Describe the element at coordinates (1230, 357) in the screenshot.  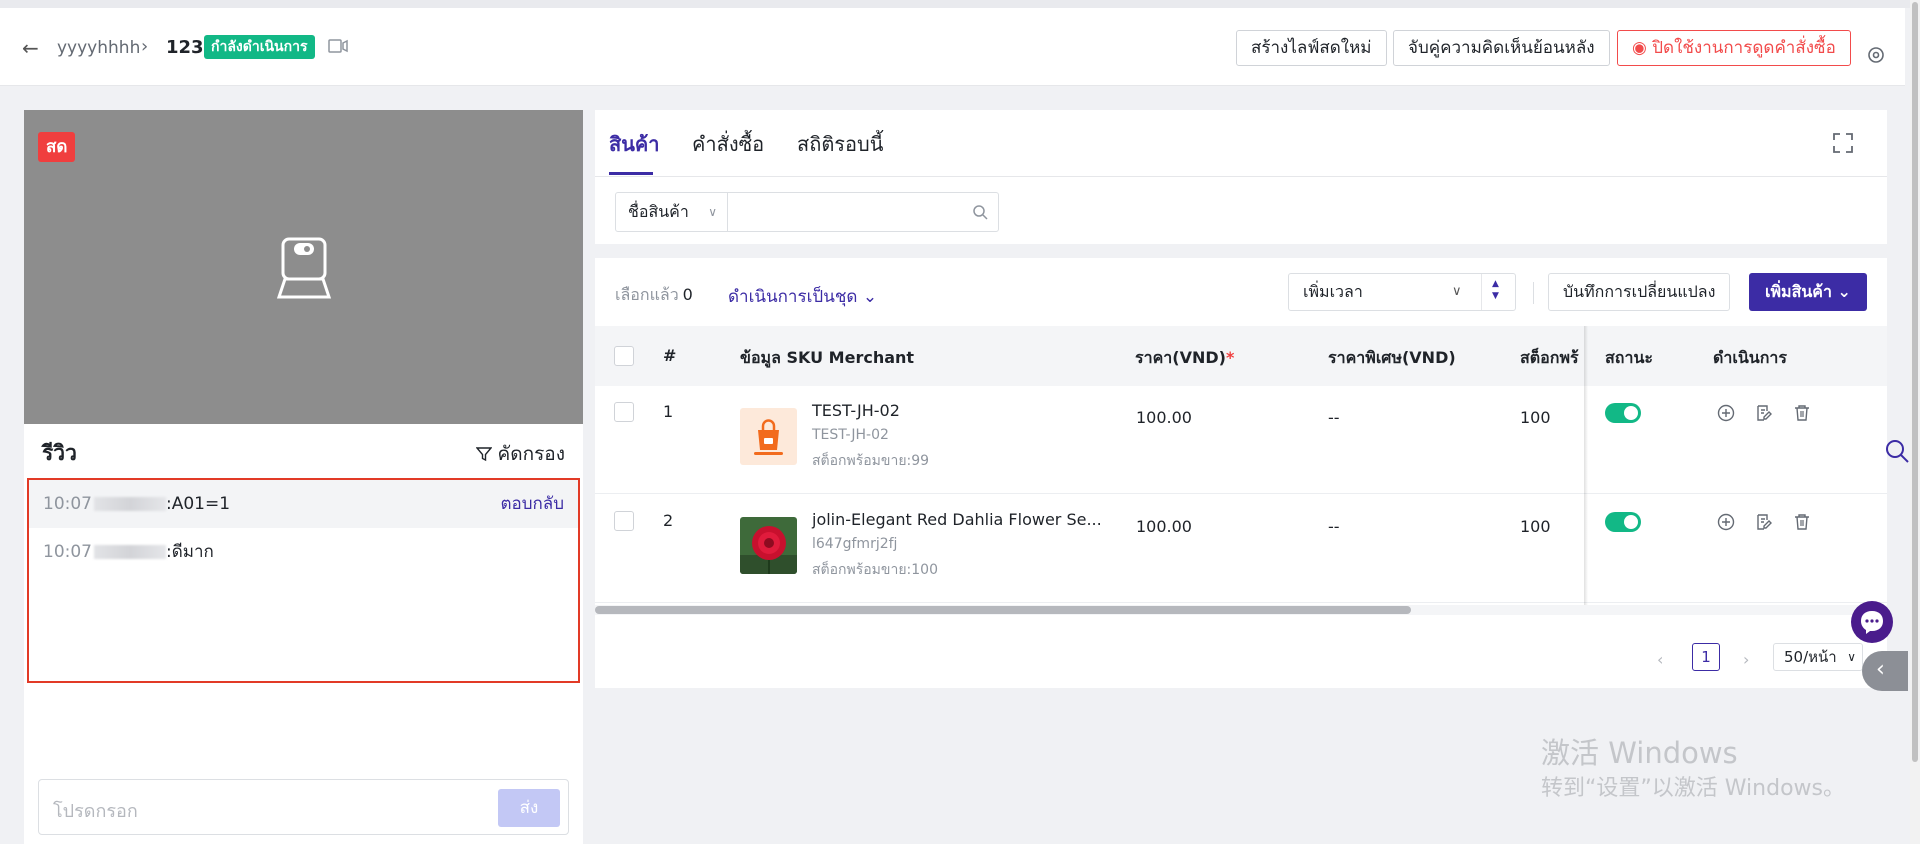
I see `required-mark: *` at that location.